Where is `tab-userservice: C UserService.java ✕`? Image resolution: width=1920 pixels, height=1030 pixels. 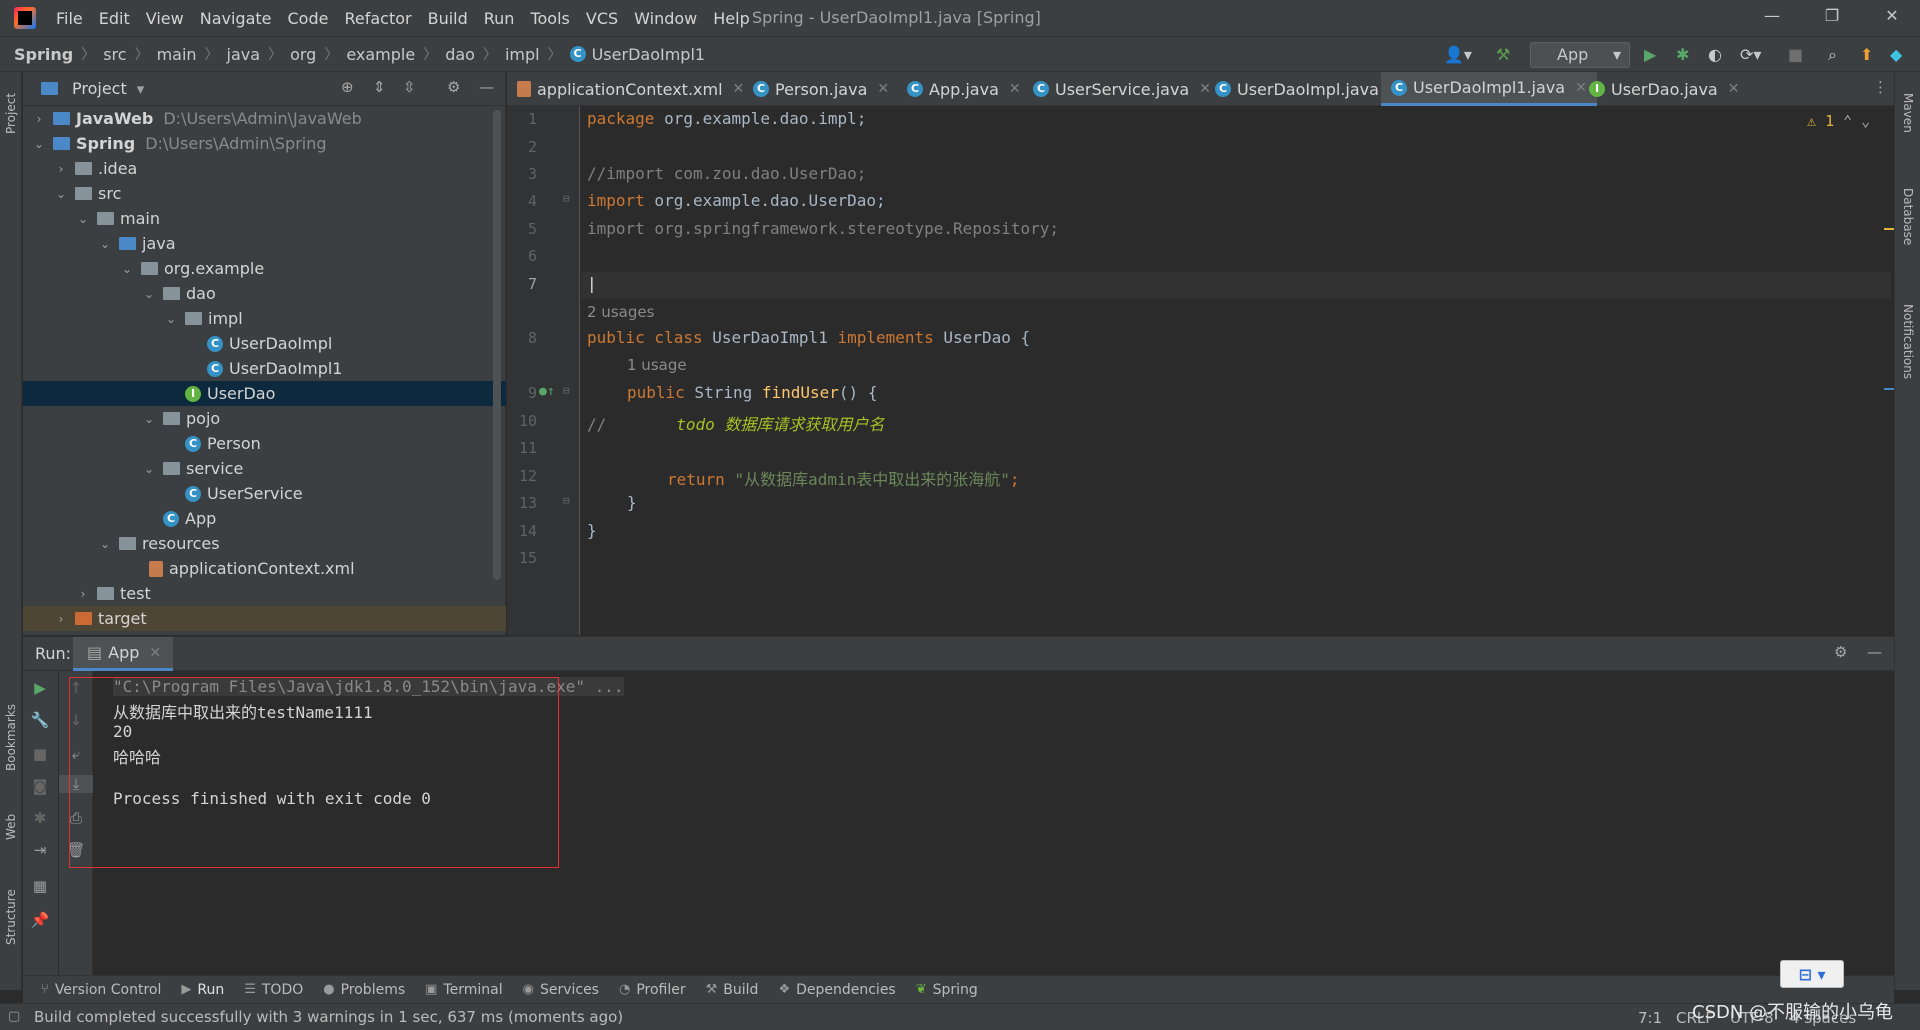
tab-userservice: C UserService.java ✕ is located at coordinates (1122, 89).